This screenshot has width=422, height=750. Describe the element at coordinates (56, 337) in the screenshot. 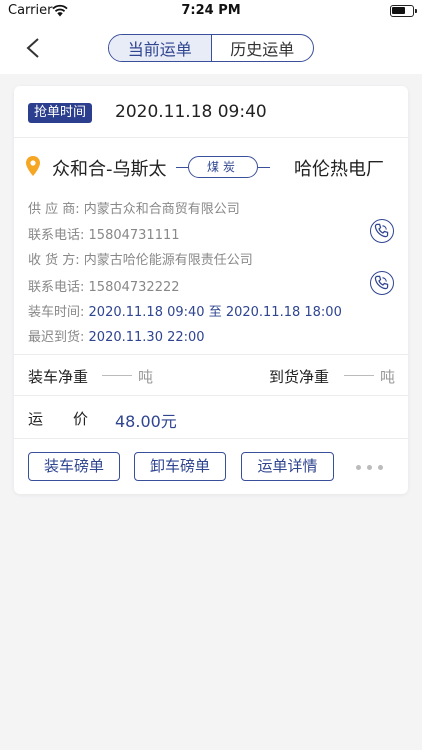

I see `latest-arrival-label: 最迟到货:` at that location.